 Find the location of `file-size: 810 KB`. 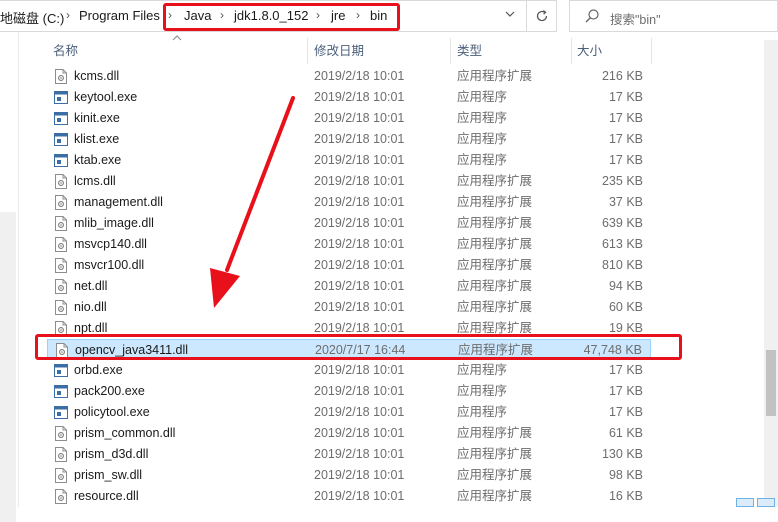

file-size: 810 KB is located at coordinates (622, 265).